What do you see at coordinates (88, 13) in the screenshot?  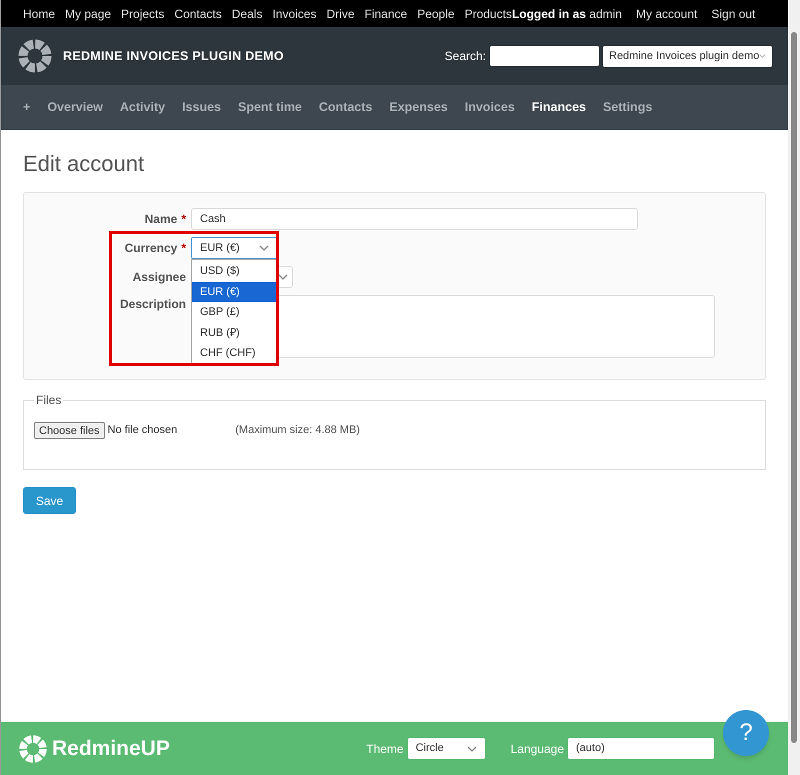 I see `top-menu-link: My page` at bounding box center [88, 13].